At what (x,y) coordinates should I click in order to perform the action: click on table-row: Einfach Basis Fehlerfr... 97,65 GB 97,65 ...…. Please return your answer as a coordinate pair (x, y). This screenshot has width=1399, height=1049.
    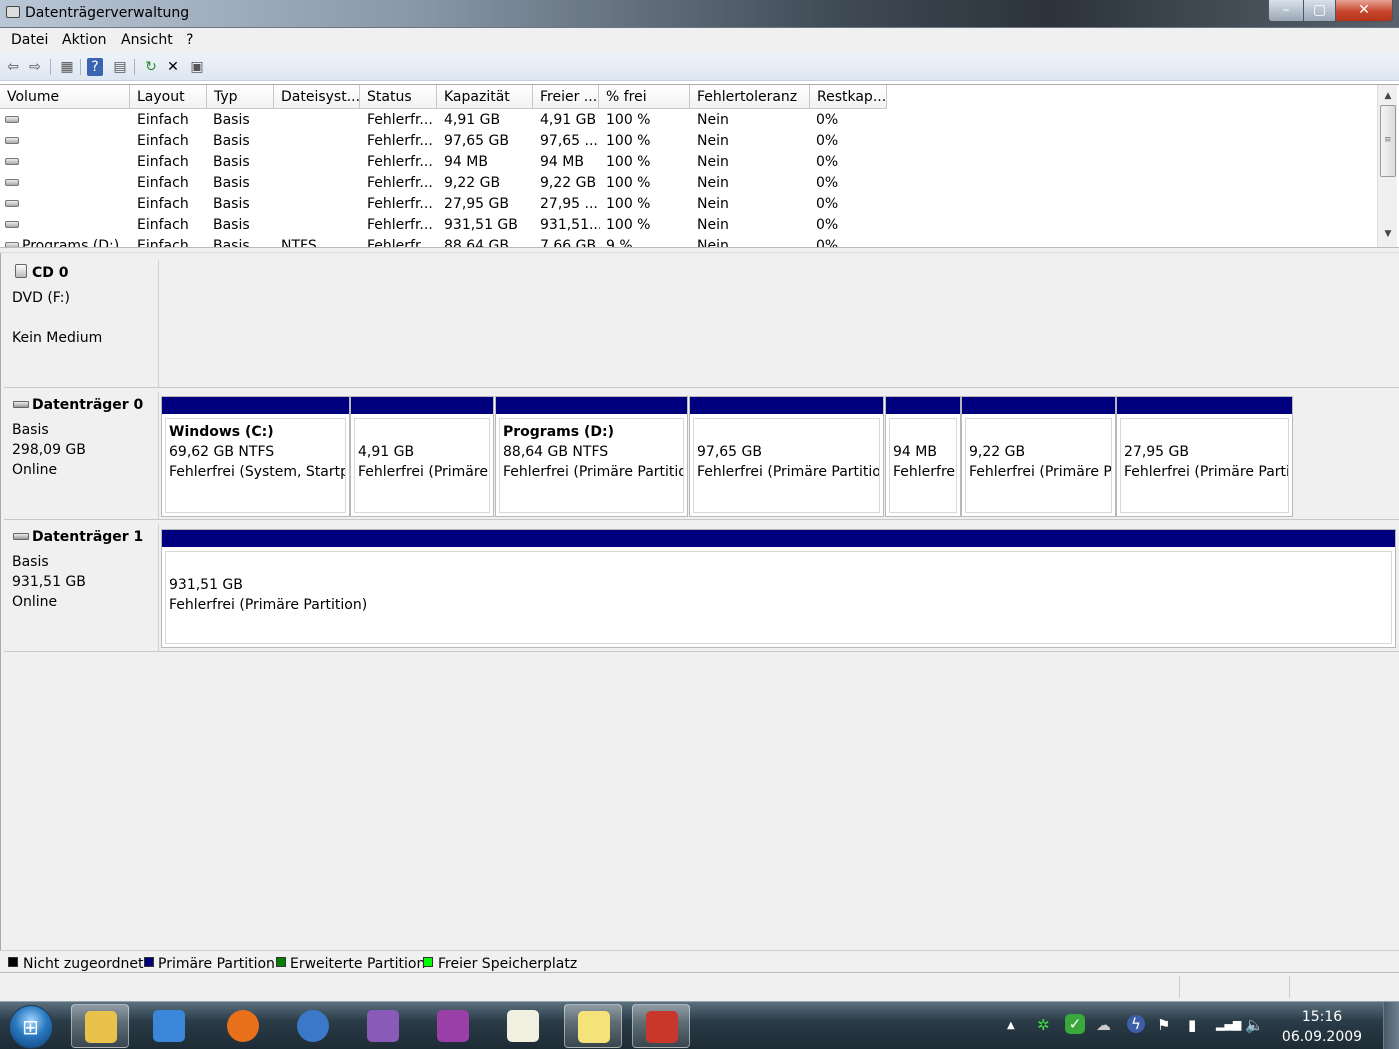
    Looking at the image, I should click on (688, 141).